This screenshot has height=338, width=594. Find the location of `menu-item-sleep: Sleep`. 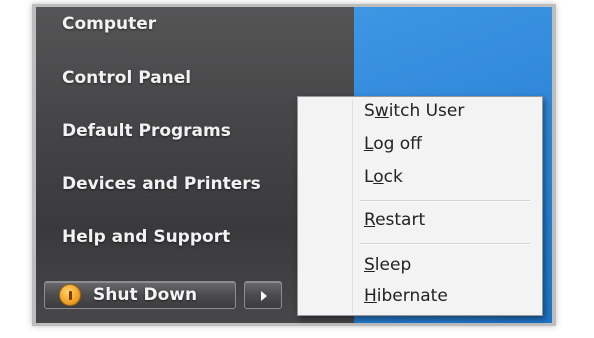

menu-item-sleep: Sleep is located at coordinates (387, 265).